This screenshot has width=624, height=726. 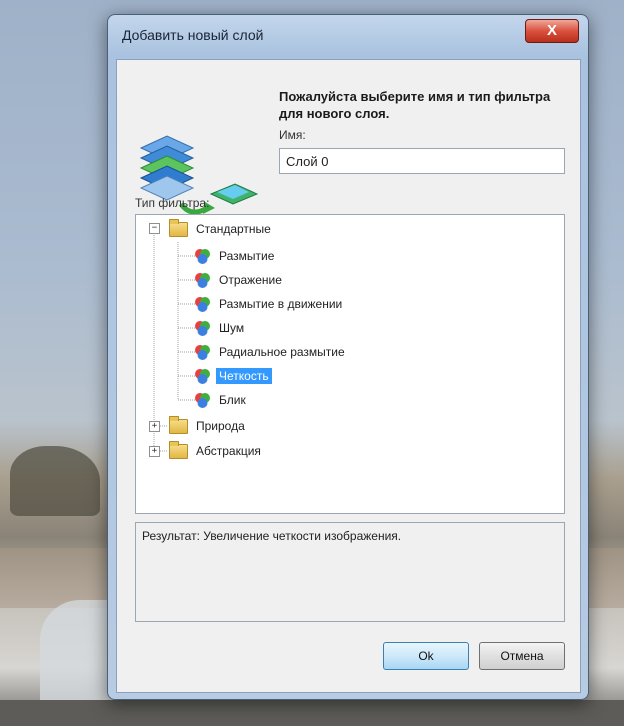 What do you see at coordinates (55, 481) in the screenshot?
I see `background-tree` at bounding box center [55, 481].